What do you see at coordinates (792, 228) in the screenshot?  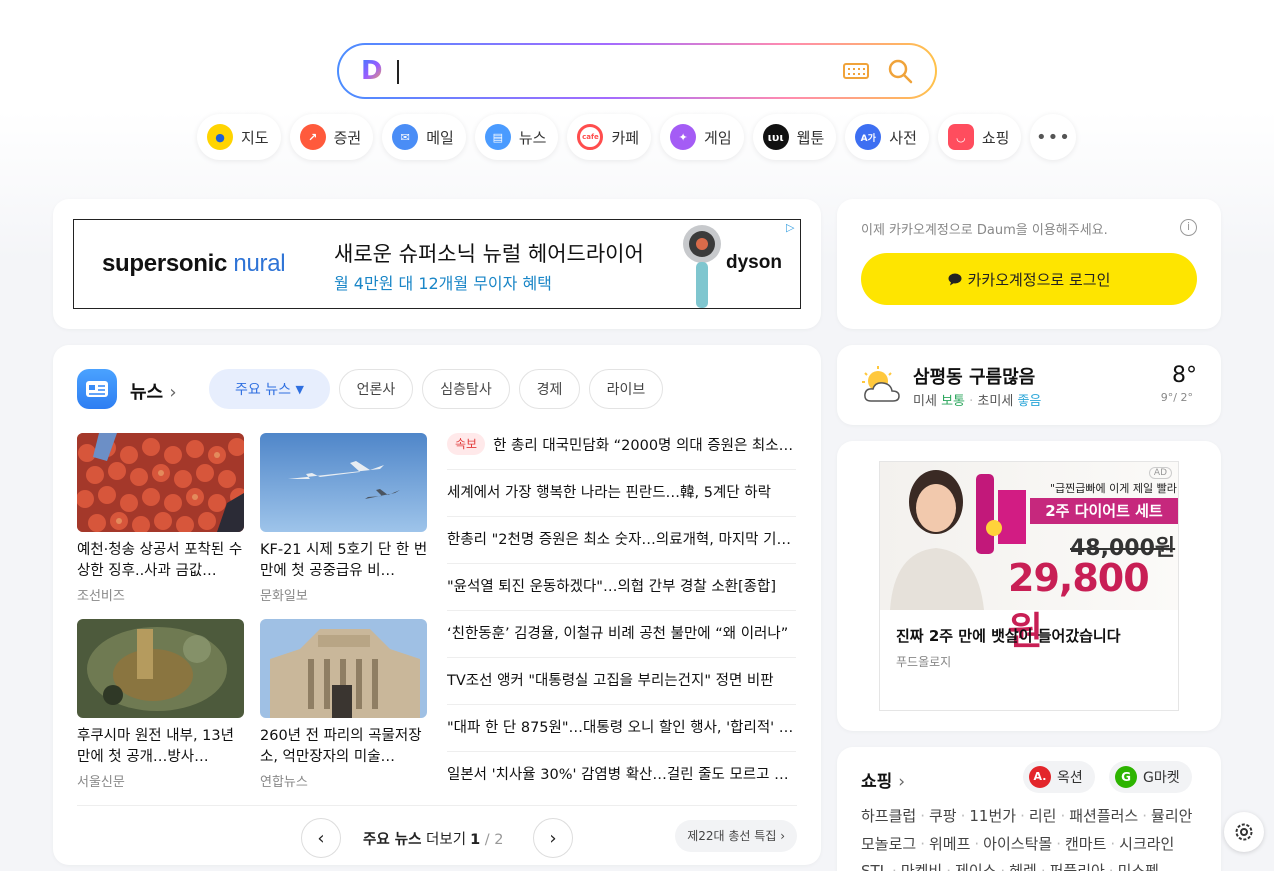 I see `adchoices-icon: ▷` at bounding box center [792, 228].